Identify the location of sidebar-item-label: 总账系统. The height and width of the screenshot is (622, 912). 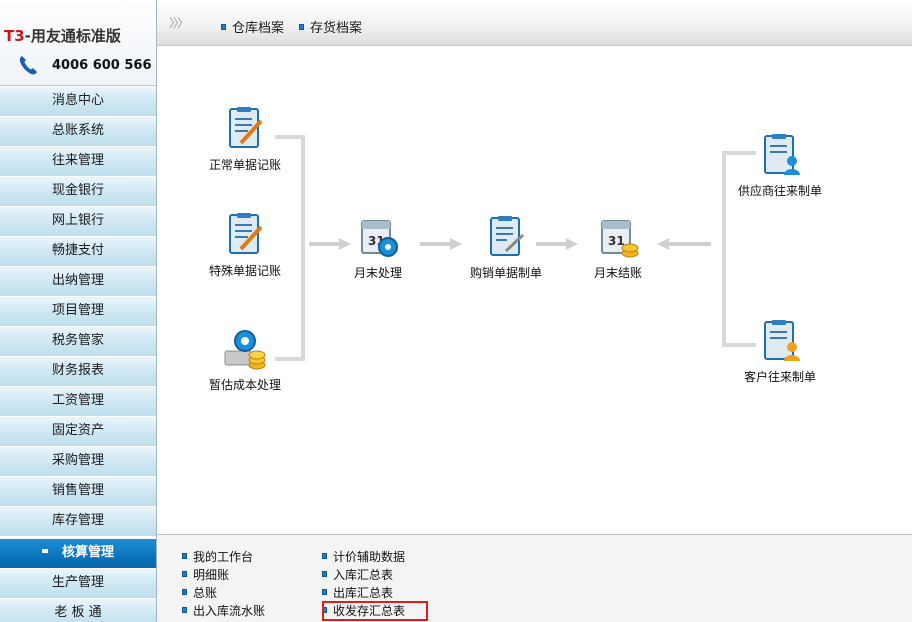
(77, 130).